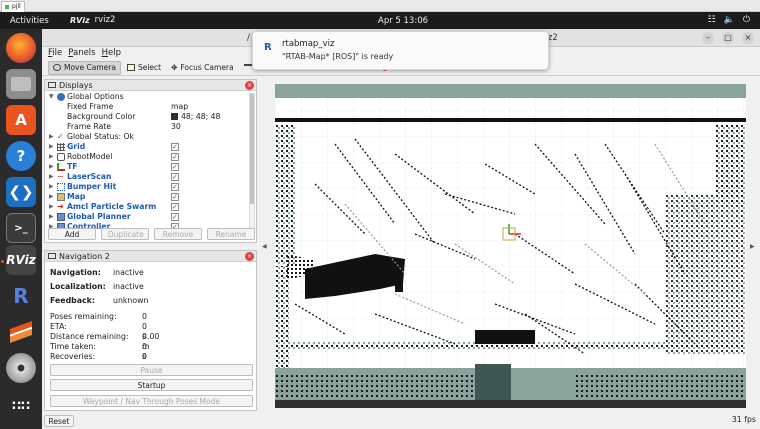 The width and height of the screenshot is (760, 429). What do you see at coordinates (145, 217) in the screenshot?
I see `tree-row-global-planner: ▶ Global Planner ✓` at bounding box center [145, 217].